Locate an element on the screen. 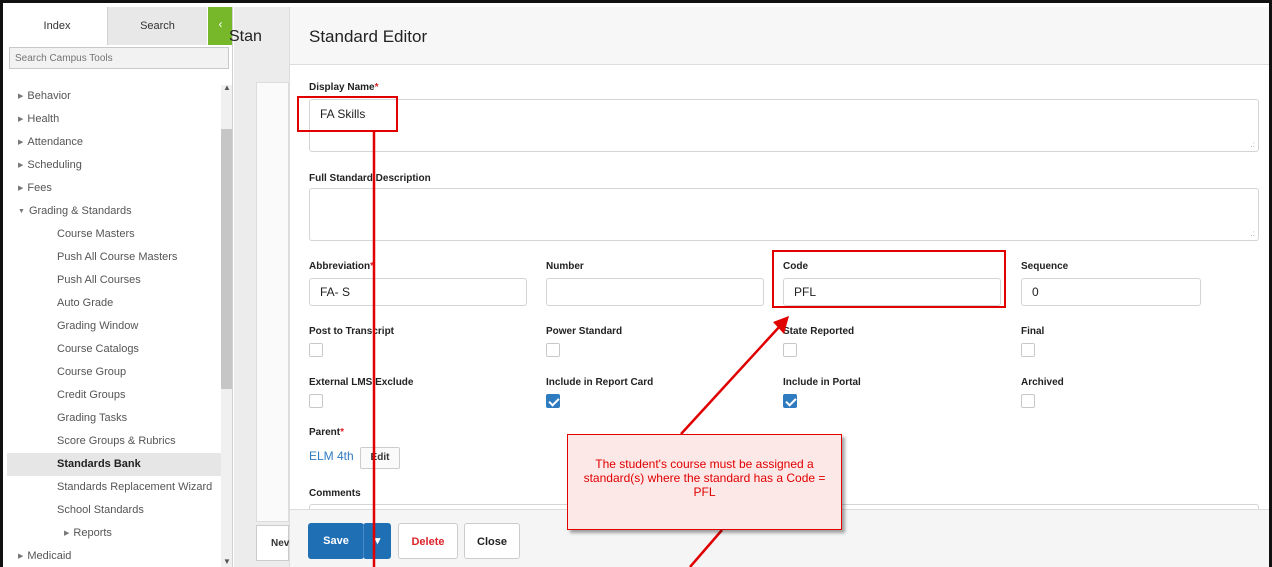 This screenshot has height=567, width=1272. triangle-down-icon: ▼ is located at coordinates (21, 211).